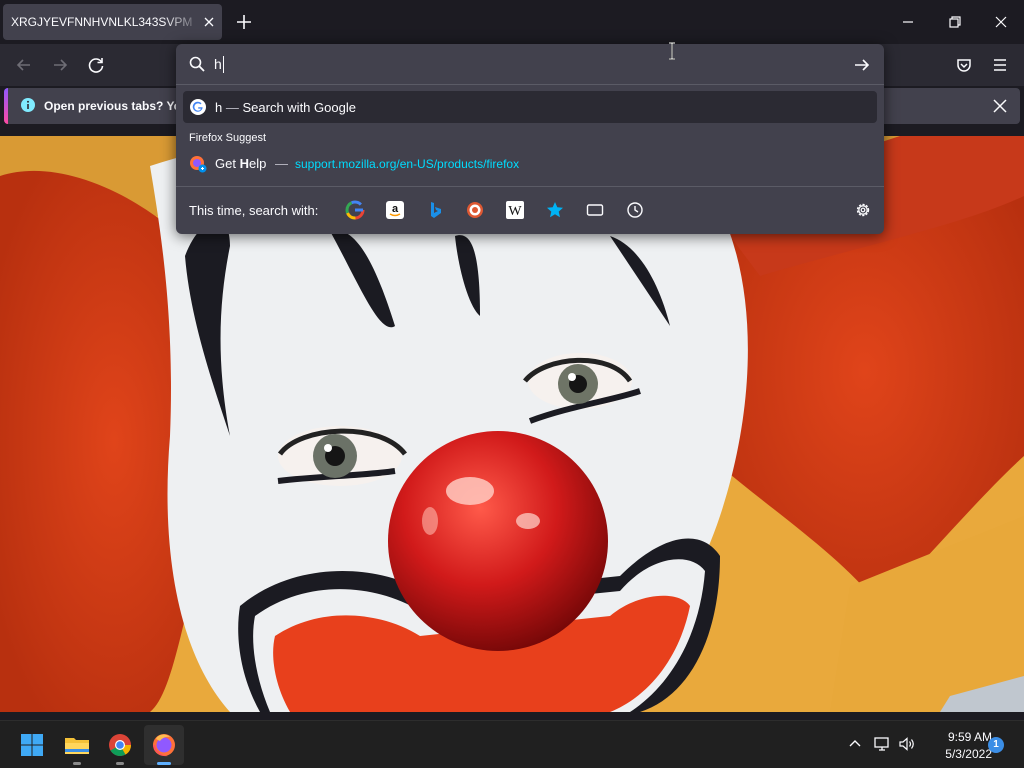  What do you see at coordinates (964, 65) in the screenshot?
I see `pocket-icon` at bounding box center [964, 65].